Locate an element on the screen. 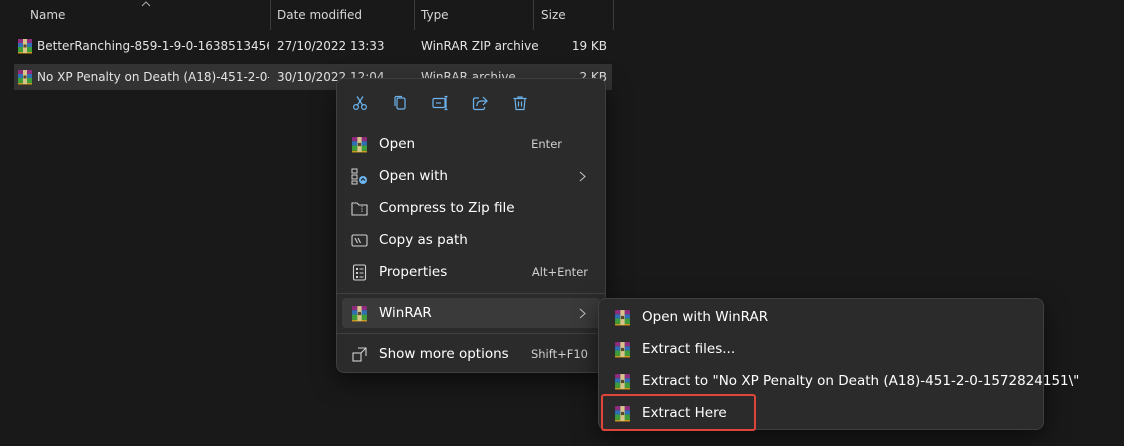  rename-icon is located at coordinates (439, 103).